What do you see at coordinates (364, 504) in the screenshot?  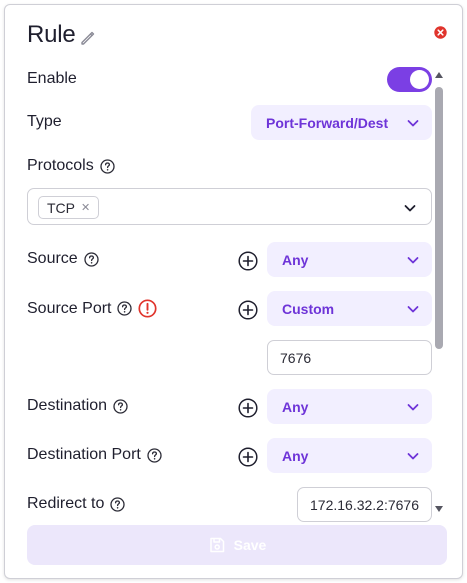 I see `redirect-to-input: 172.16.32.2:7676` at bounding box center [364, 504].